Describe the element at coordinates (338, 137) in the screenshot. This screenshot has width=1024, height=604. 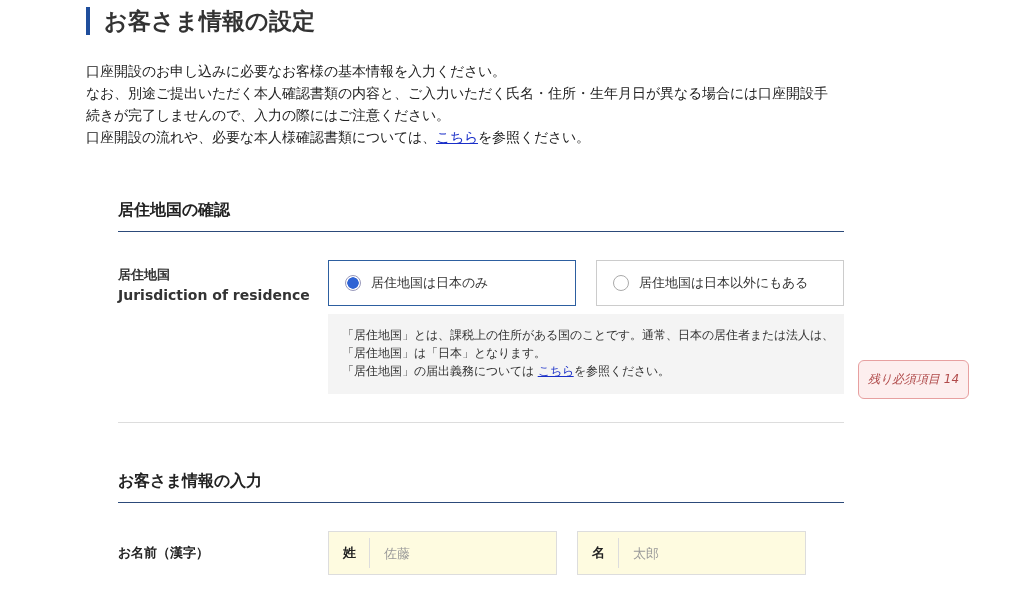
I see `text-line: 口座開設の流れや、必要な本人様確認書類については、こちら を参照ください。` at that location.